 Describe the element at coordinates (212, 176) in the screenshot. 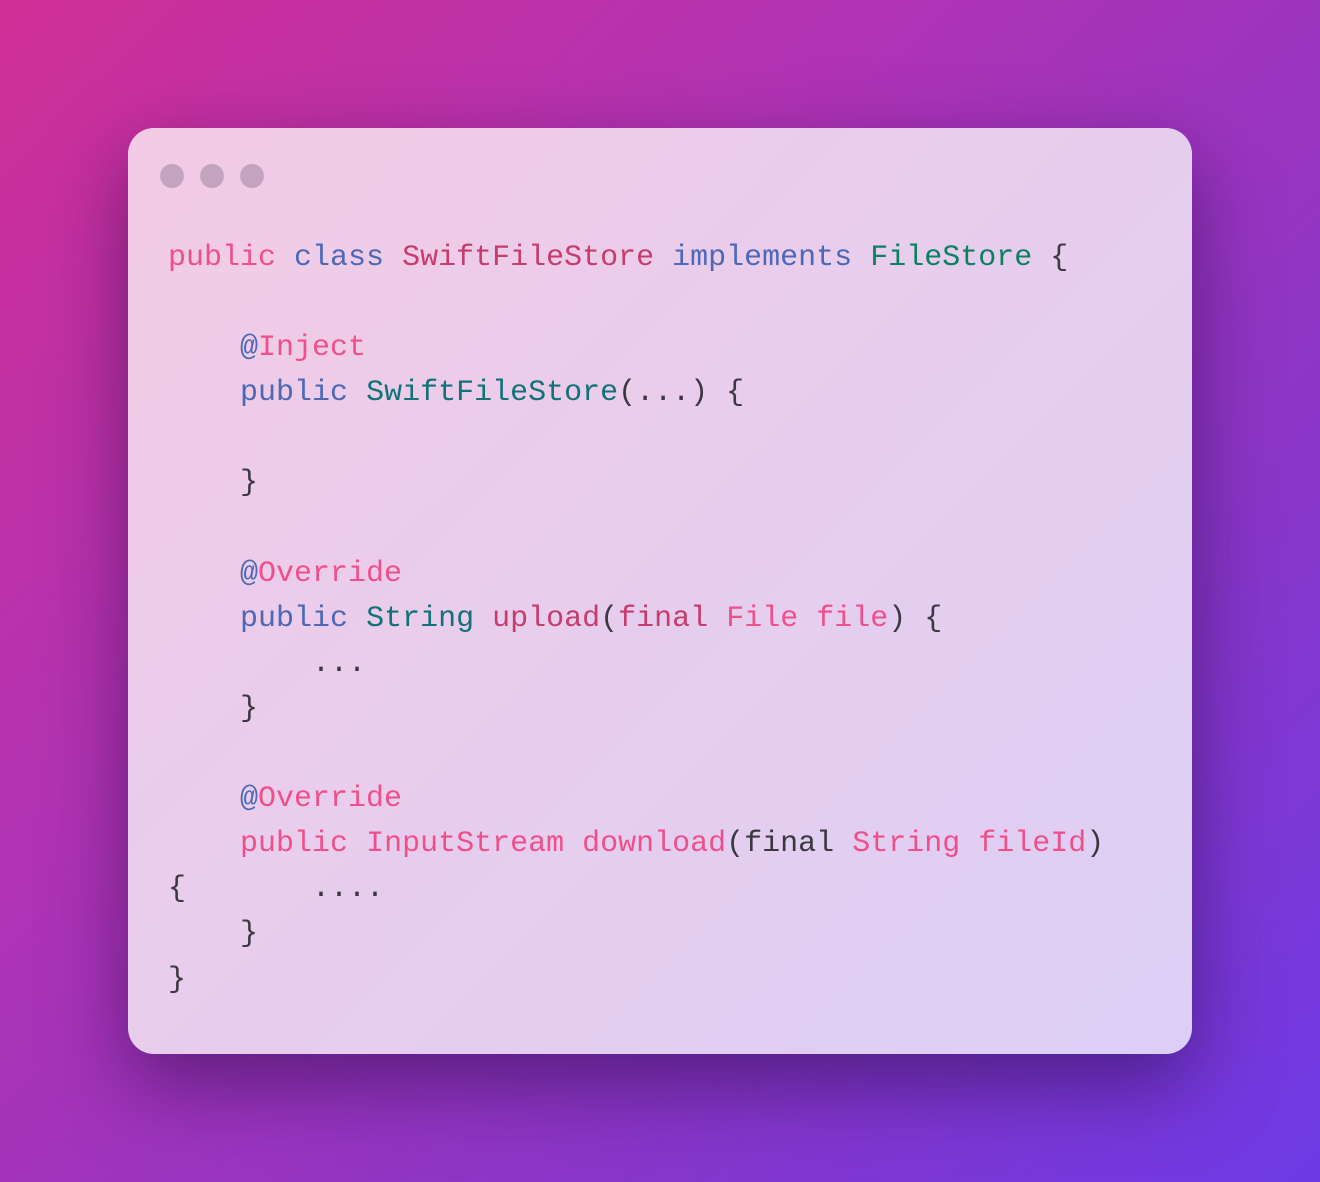

I see `window-minimize-dot` at that location.